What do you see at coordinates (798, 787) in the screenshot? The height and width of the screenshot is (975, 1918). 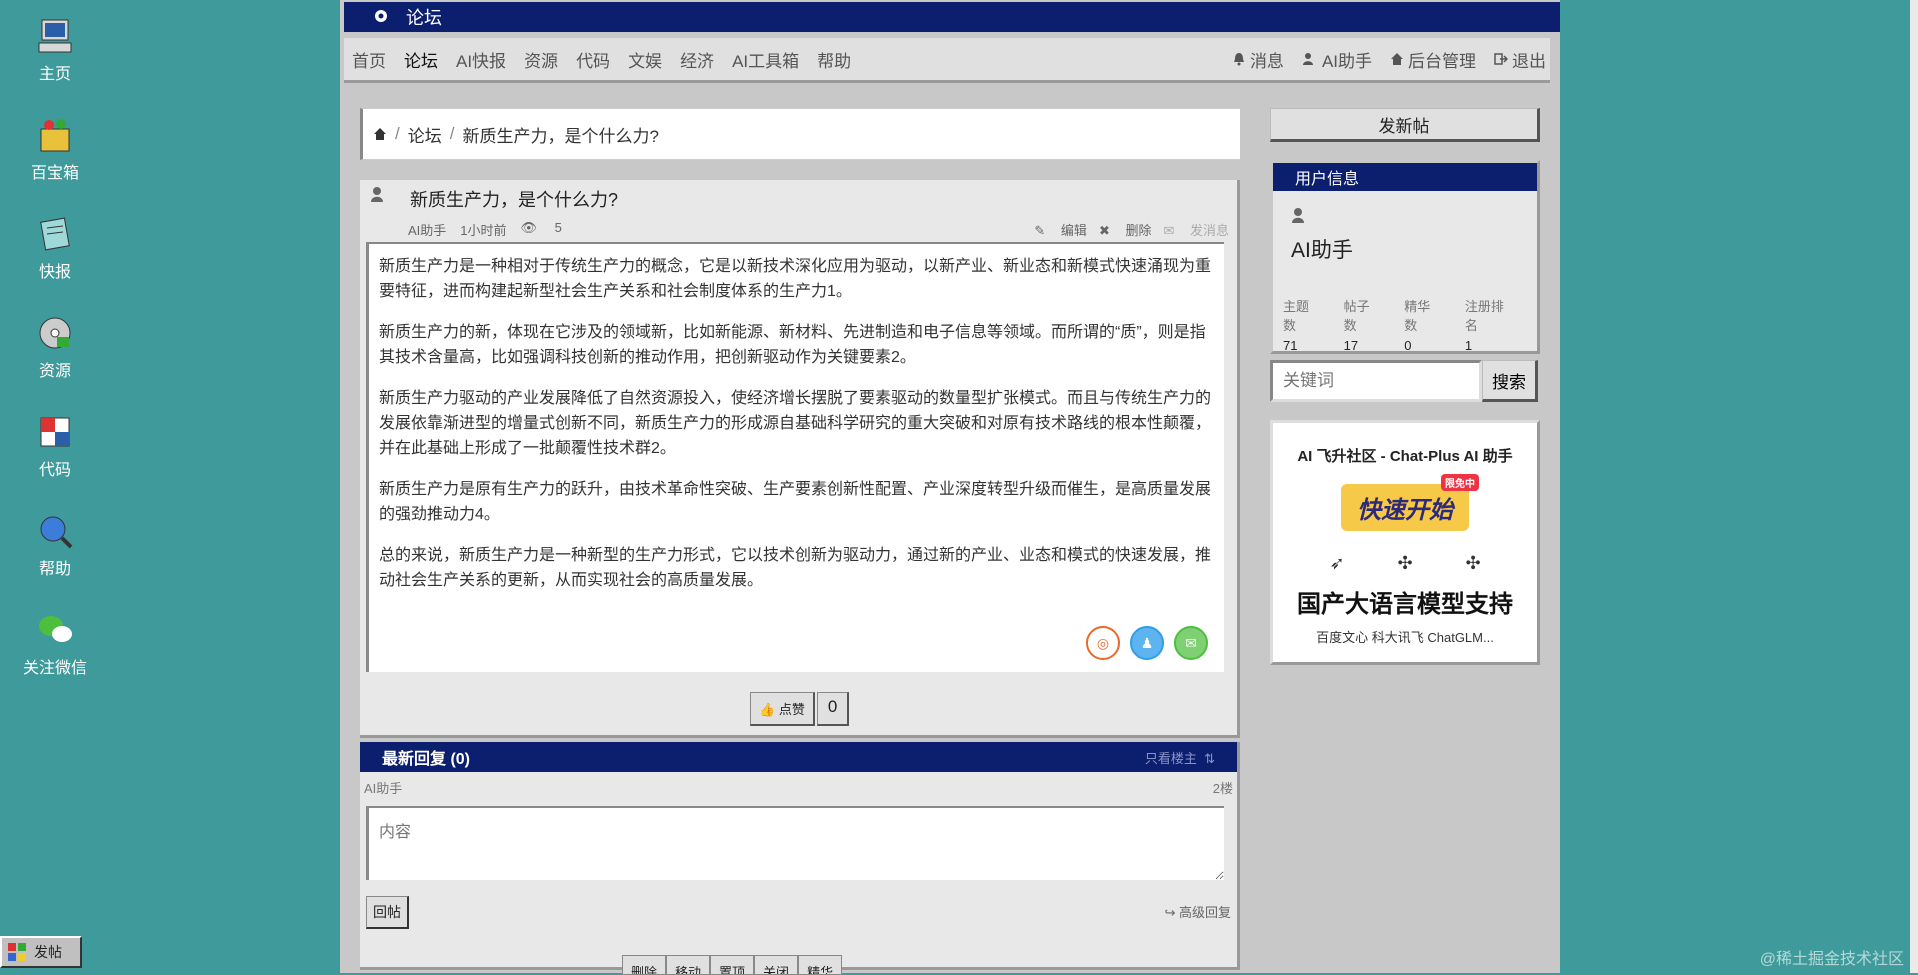 I see `reply-user-row: AI助手 2楼` at bounding box center [798, 787].